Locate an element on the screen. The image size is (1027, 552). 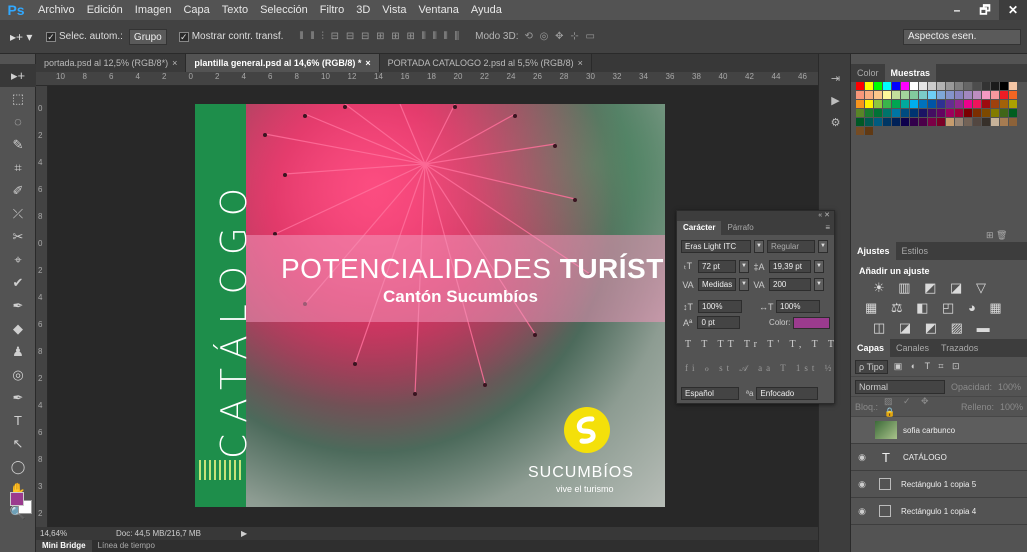
ellipse-tool-icon: ◯ is located at coordinates (18, 466).